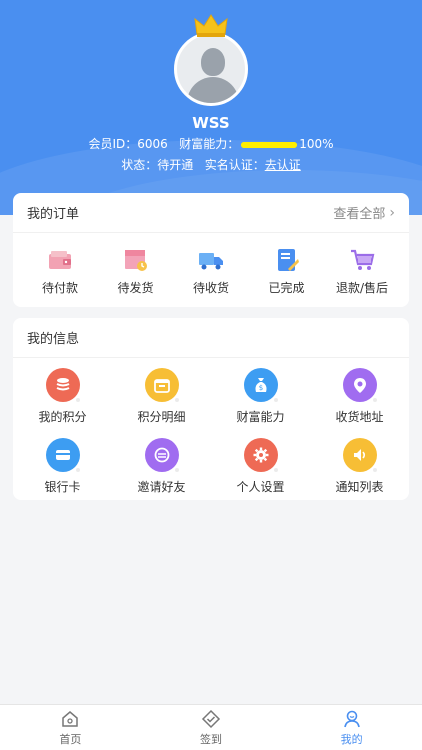 The image size is (422, 750). I want to click on menu-label: 积分明细, so click(161, 417).